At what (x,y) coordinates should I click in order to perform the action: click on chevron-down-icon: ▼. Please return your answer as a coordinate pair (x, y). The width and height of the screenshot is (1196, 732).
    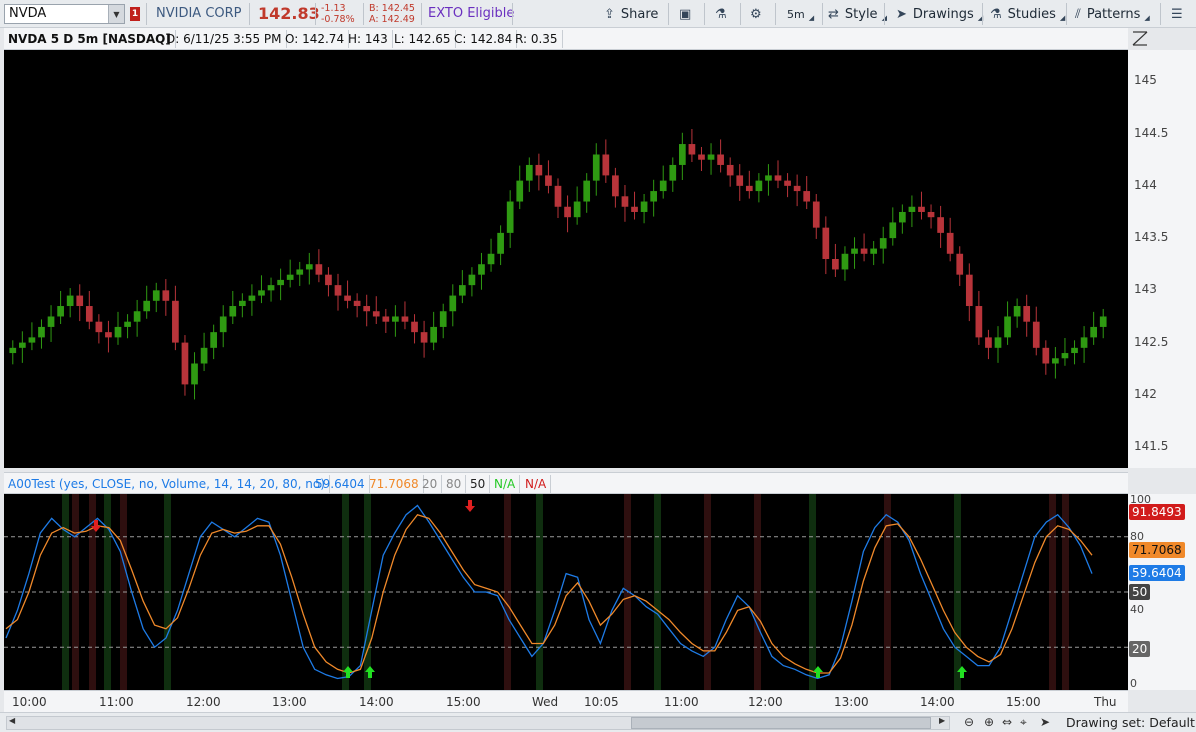
    Looking at the image, I should click on (116, 14).